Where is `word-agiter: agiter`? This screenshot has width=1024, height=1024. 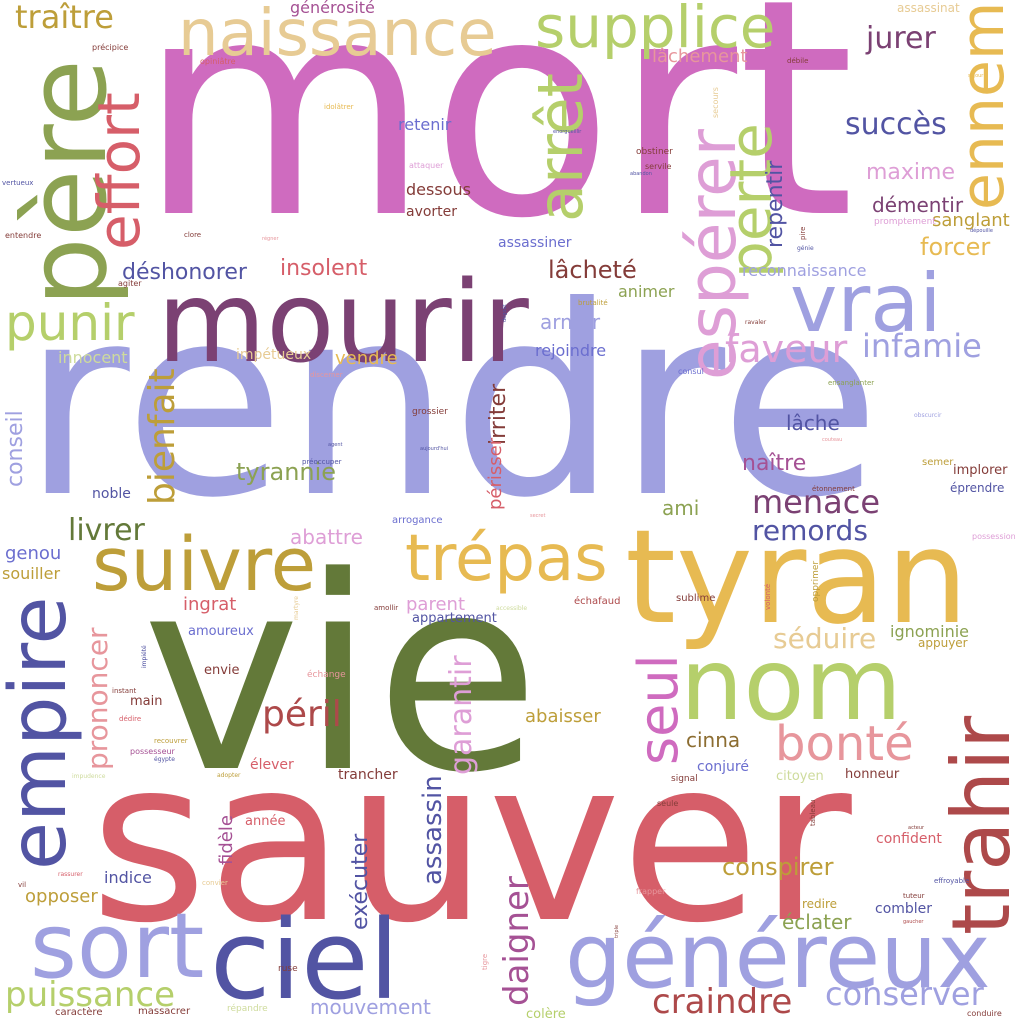 word-agiter: agiter is located at coordinates (130, 283).